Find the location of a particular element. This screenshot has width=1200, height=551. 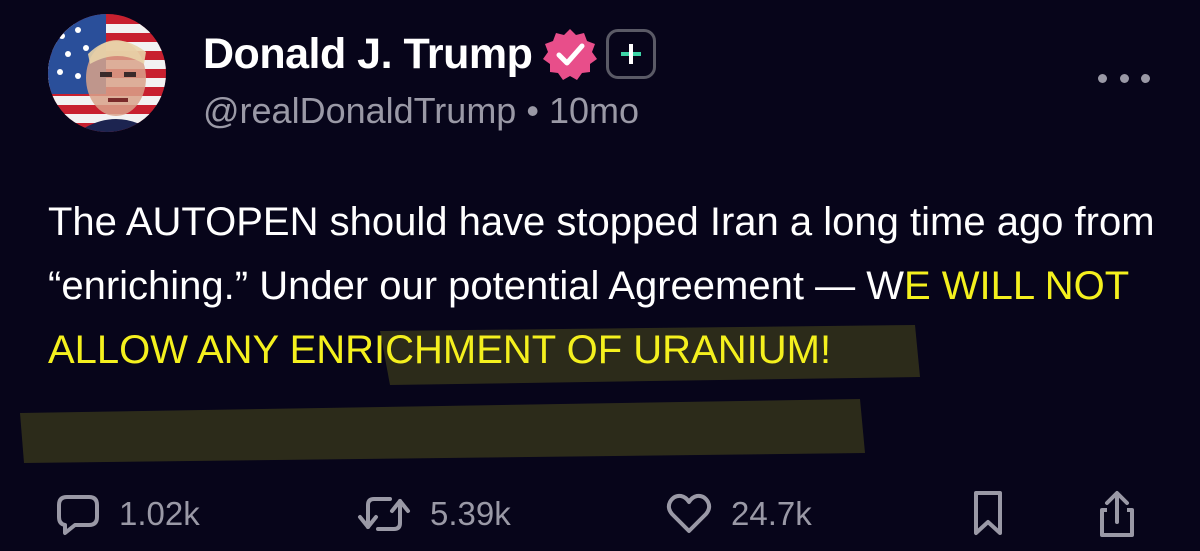

plus-badge-icon is located at coordinates (631, 54).